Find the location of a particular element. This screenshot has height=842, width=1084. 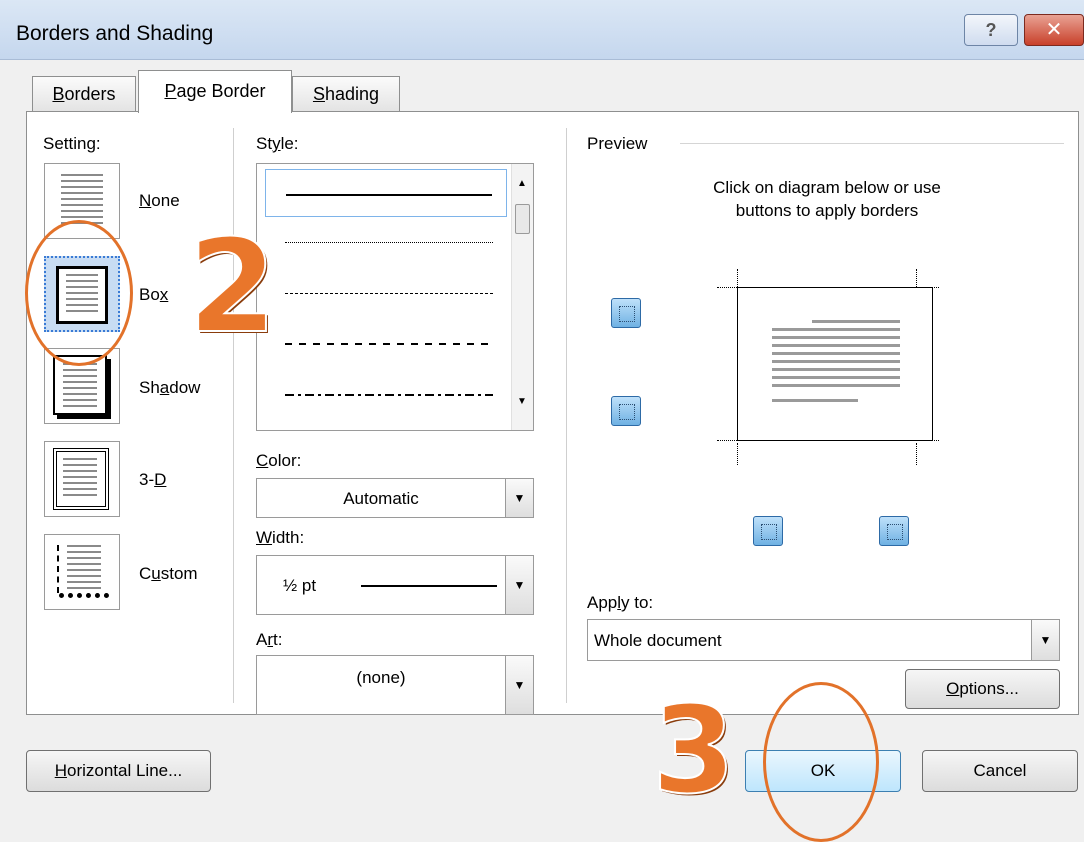

art-dropdown: (none) ▼ is located at coordinates (395, 685).